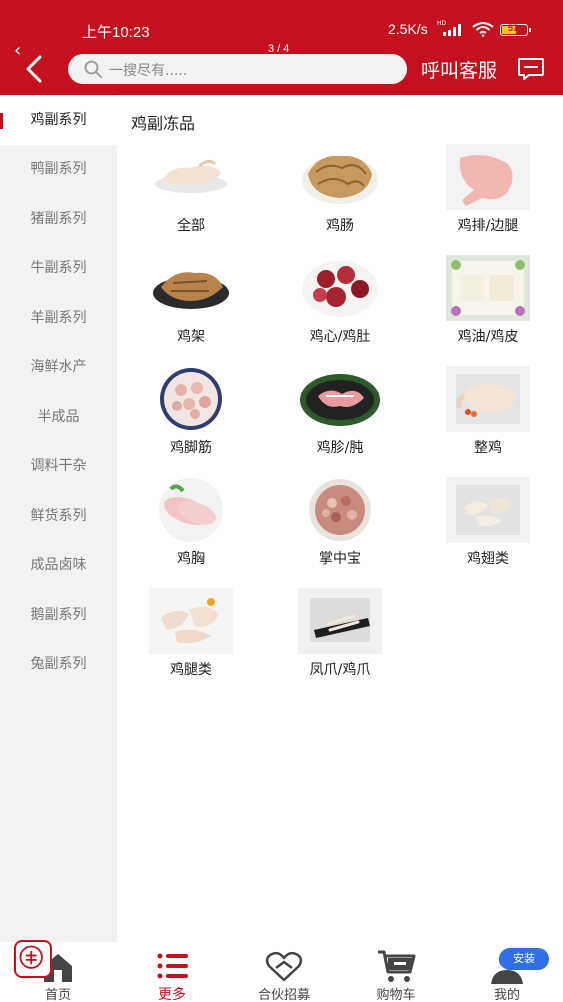  Describe the element at coordinates (58, 367) in the screenshot. I see `sidebar-item-seafood: 海鲜水产` at that location.